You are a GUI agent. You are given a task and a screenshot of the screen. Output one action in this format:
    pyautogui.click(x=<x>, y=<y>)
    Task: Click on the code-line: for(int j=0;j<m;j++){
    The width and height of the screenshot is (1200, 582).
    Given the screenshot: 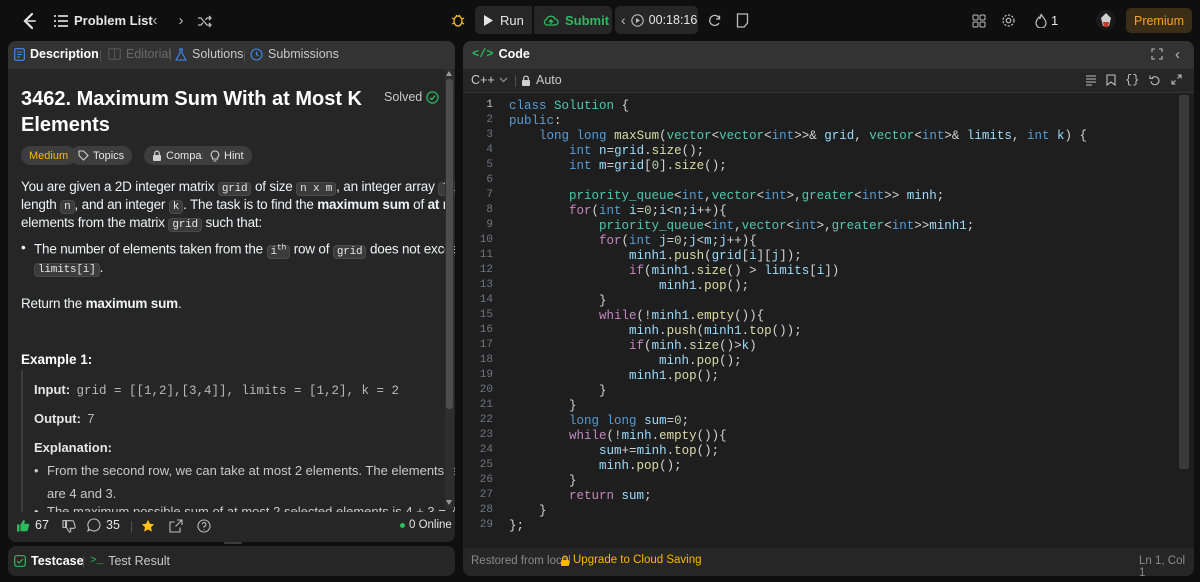 What is the action you would take?
    pyautogui.click(x=633, y=241)
    